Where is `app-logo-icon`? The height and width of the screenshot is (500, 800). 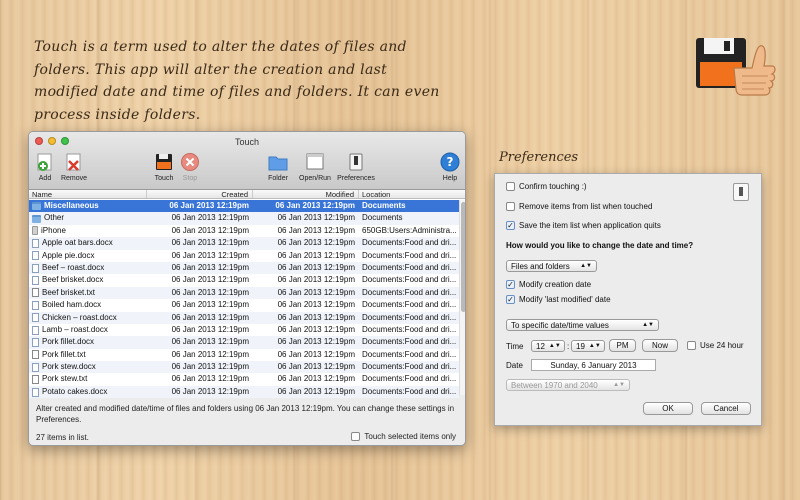 app-logo-icon is located at coordinates (735, 69).